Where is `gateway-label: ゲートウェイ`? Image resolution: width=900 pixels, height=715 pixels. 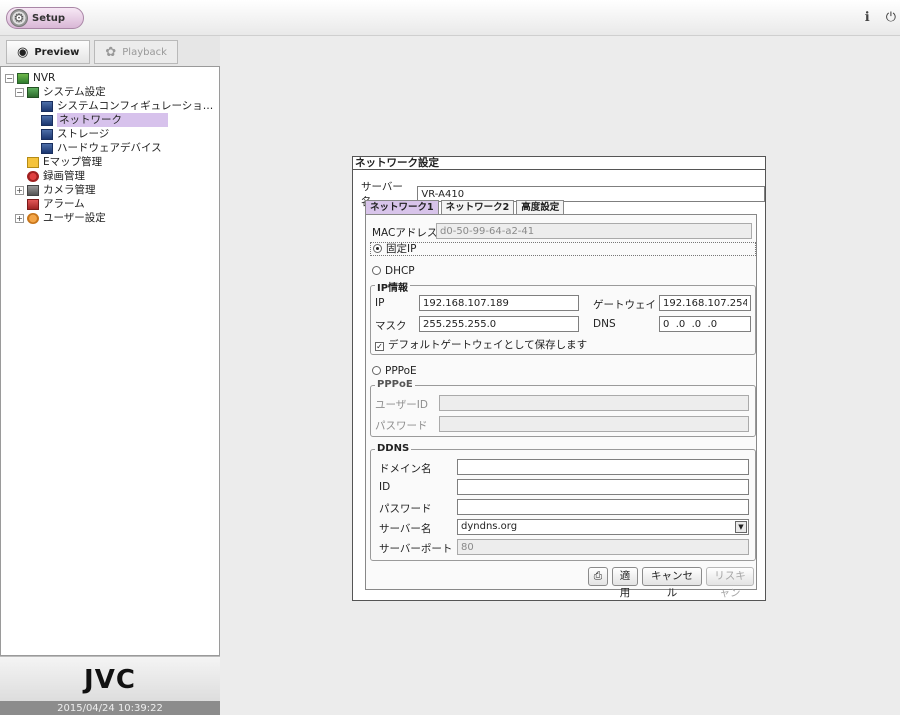
gateway-label: ゲートウェイ is located at coordinates (624, 305).